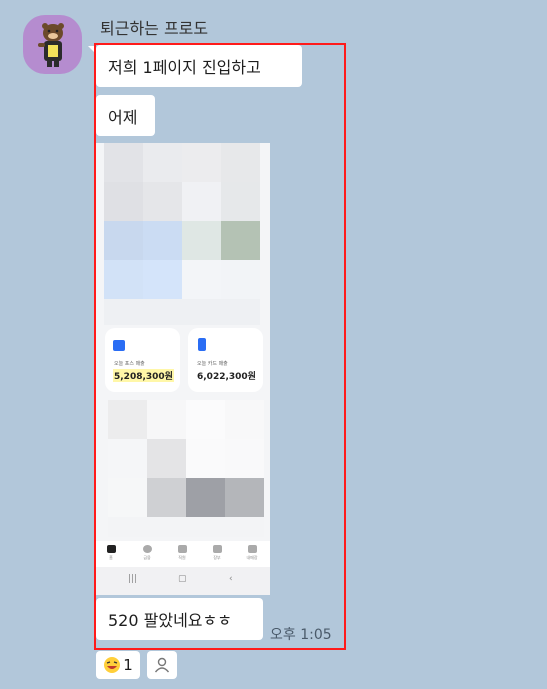 The height and width of the screenshot is (689, 547). Describe the element at coordinates (226, 377) in the screenshot. I see `card-value: 6,022,300원` at that location.